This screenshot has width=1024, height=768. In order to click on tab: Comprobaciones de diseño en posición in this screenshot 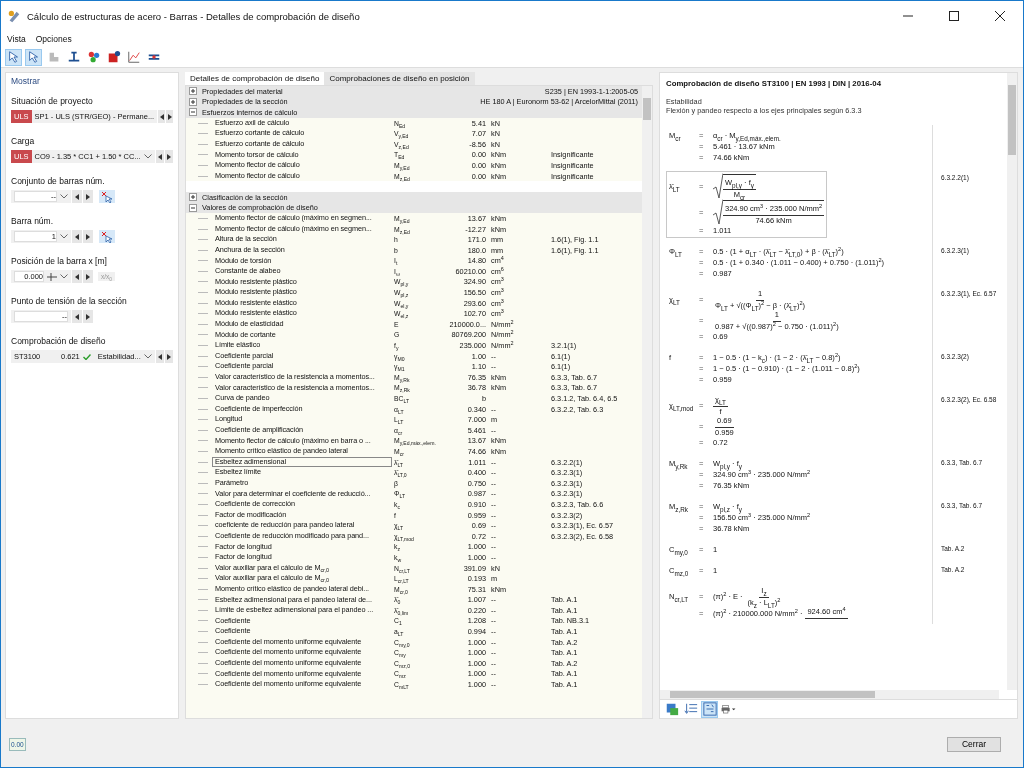, I will do `click(399, 78)`.